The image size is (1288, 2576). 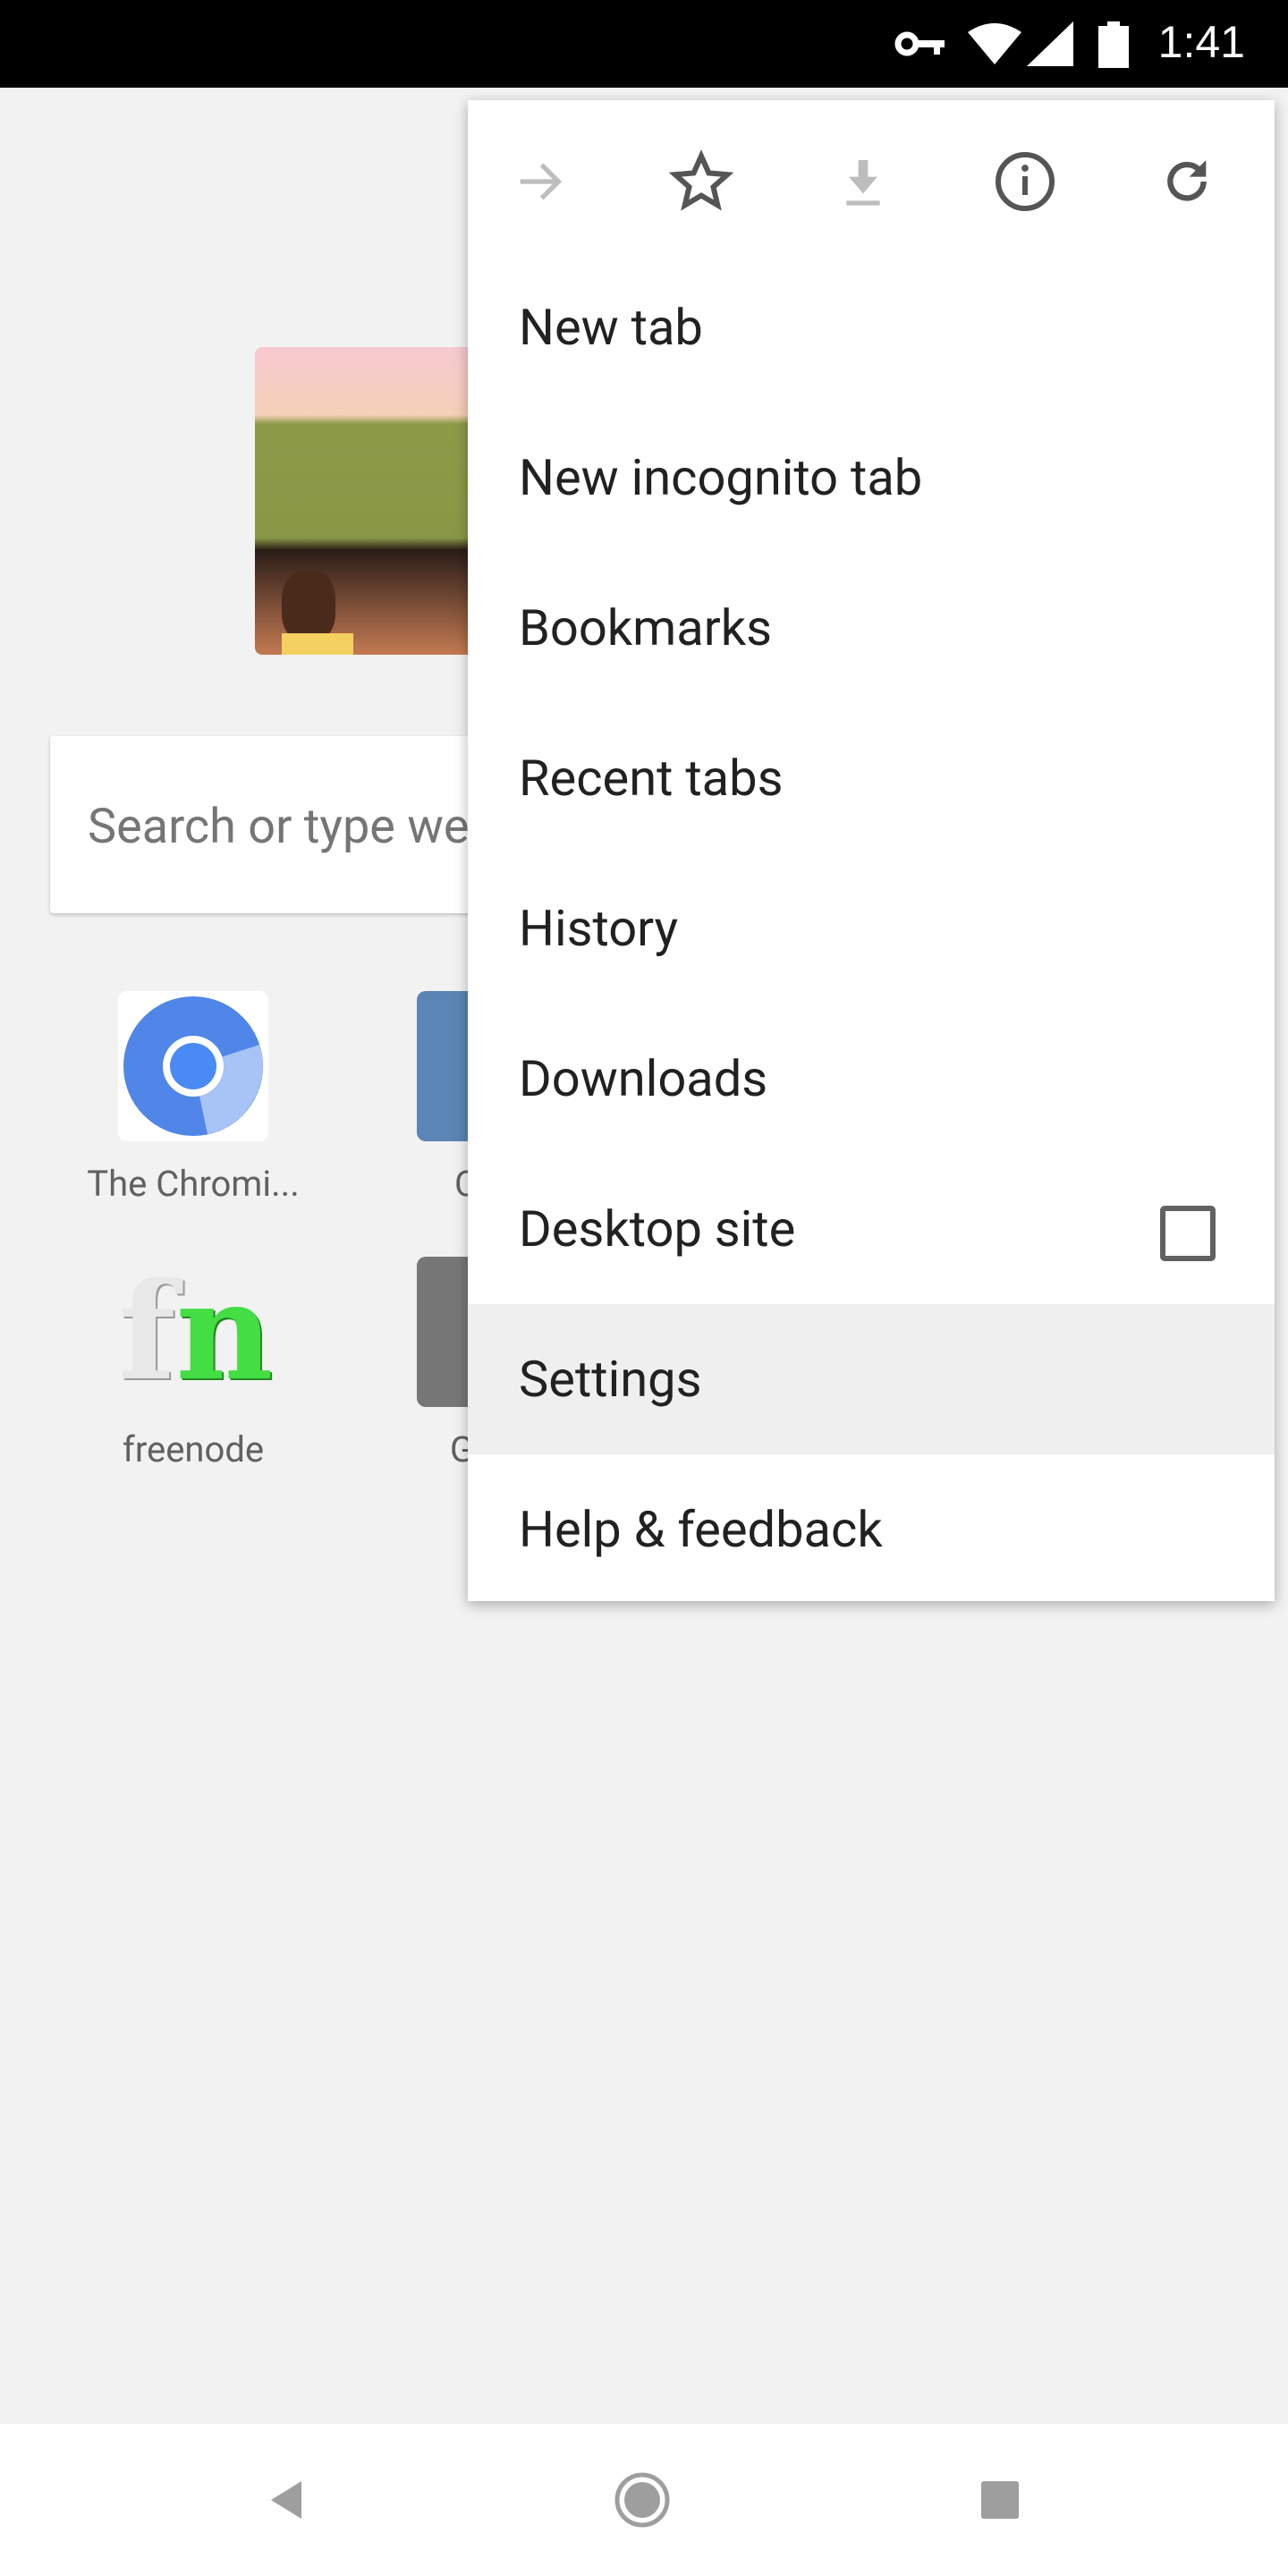 I want to click on clock: 1:41, so click(x=1201, y=42).